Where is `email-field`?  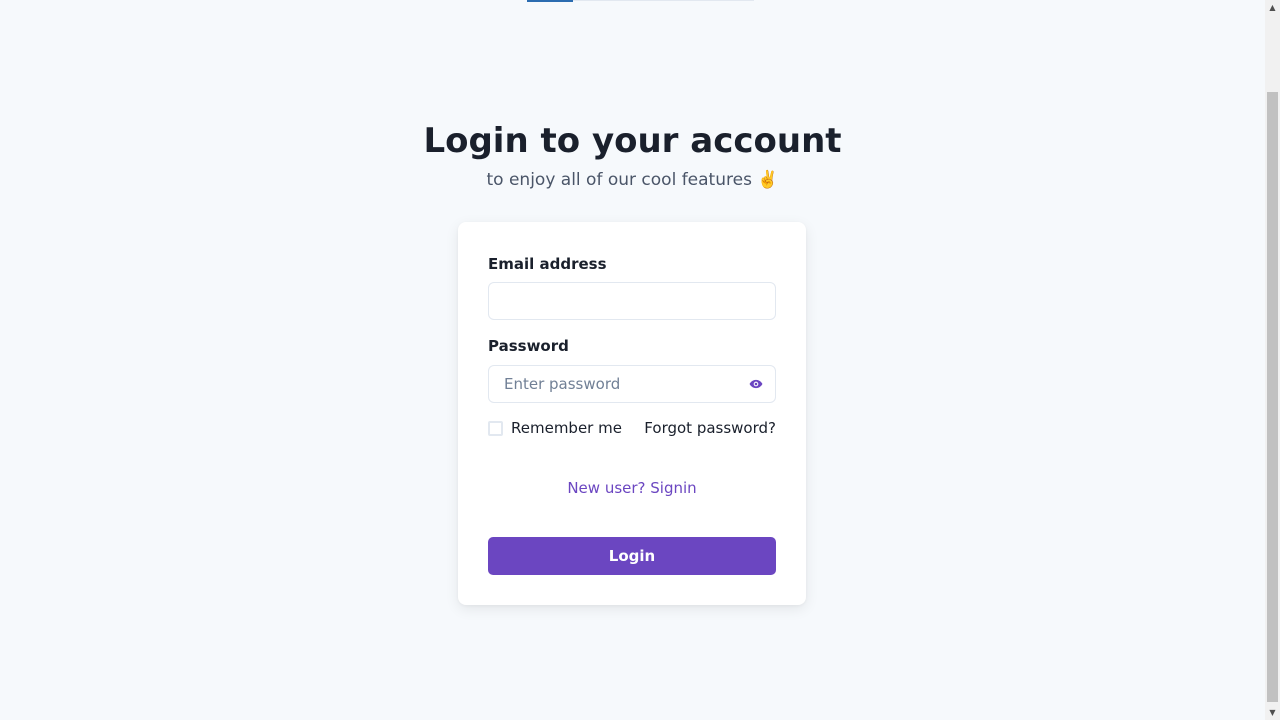
email-field is located at coordinates (632, 301).